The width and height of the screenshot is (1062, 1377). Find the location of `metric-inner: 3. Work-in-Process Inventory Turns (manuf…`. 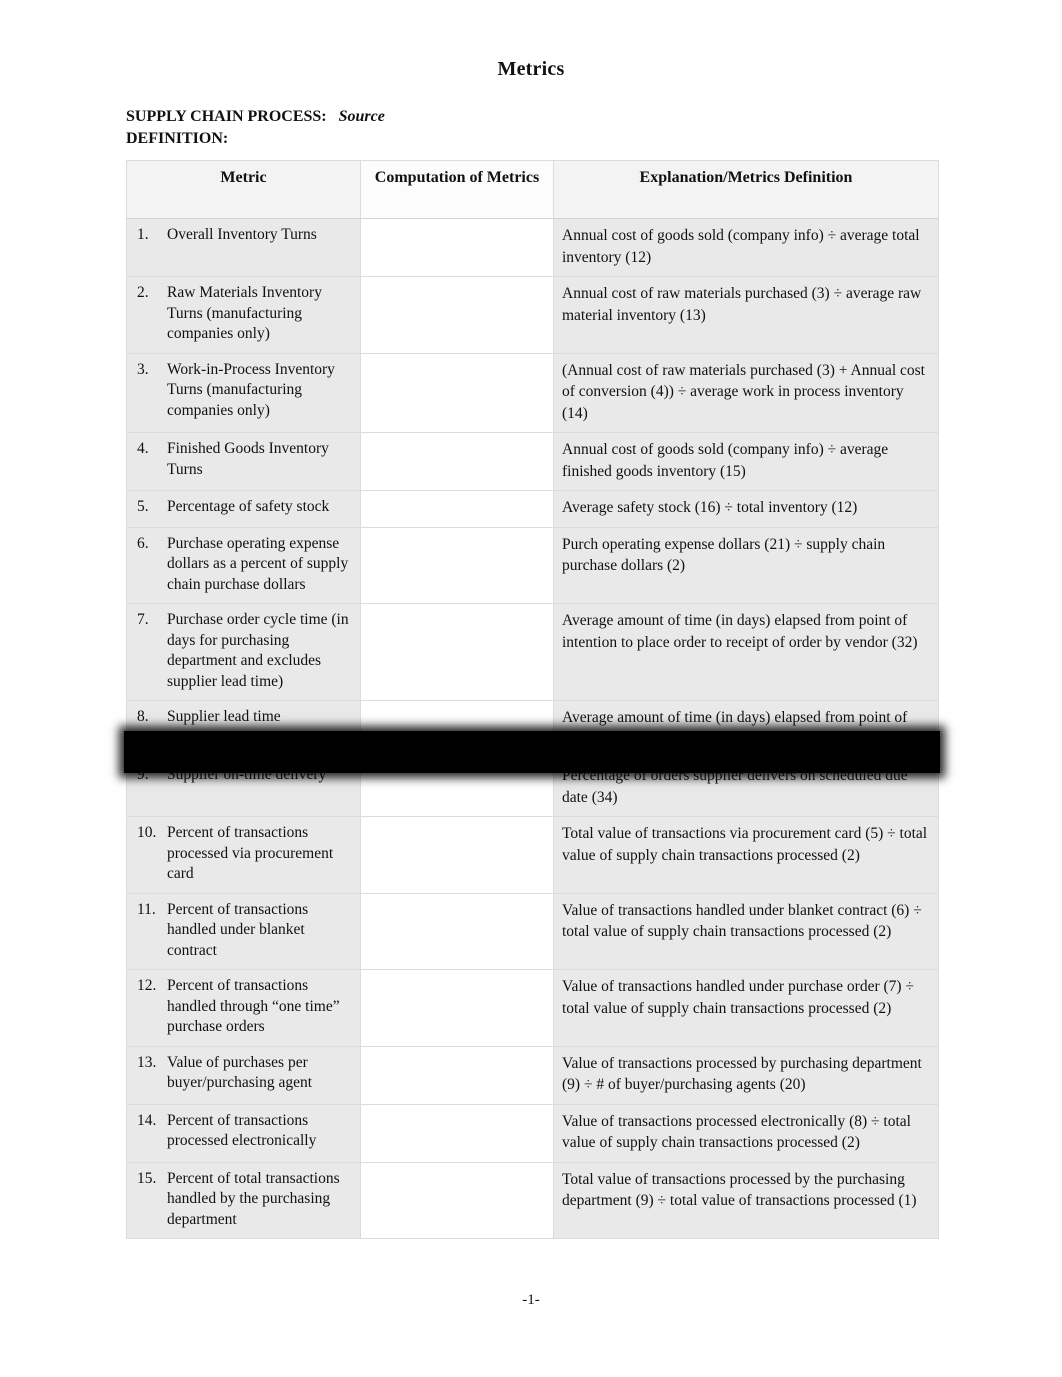

metric-inner: 3. Work-in-Process Inventory Turns (manuf… is located at coordinates (242, 391).